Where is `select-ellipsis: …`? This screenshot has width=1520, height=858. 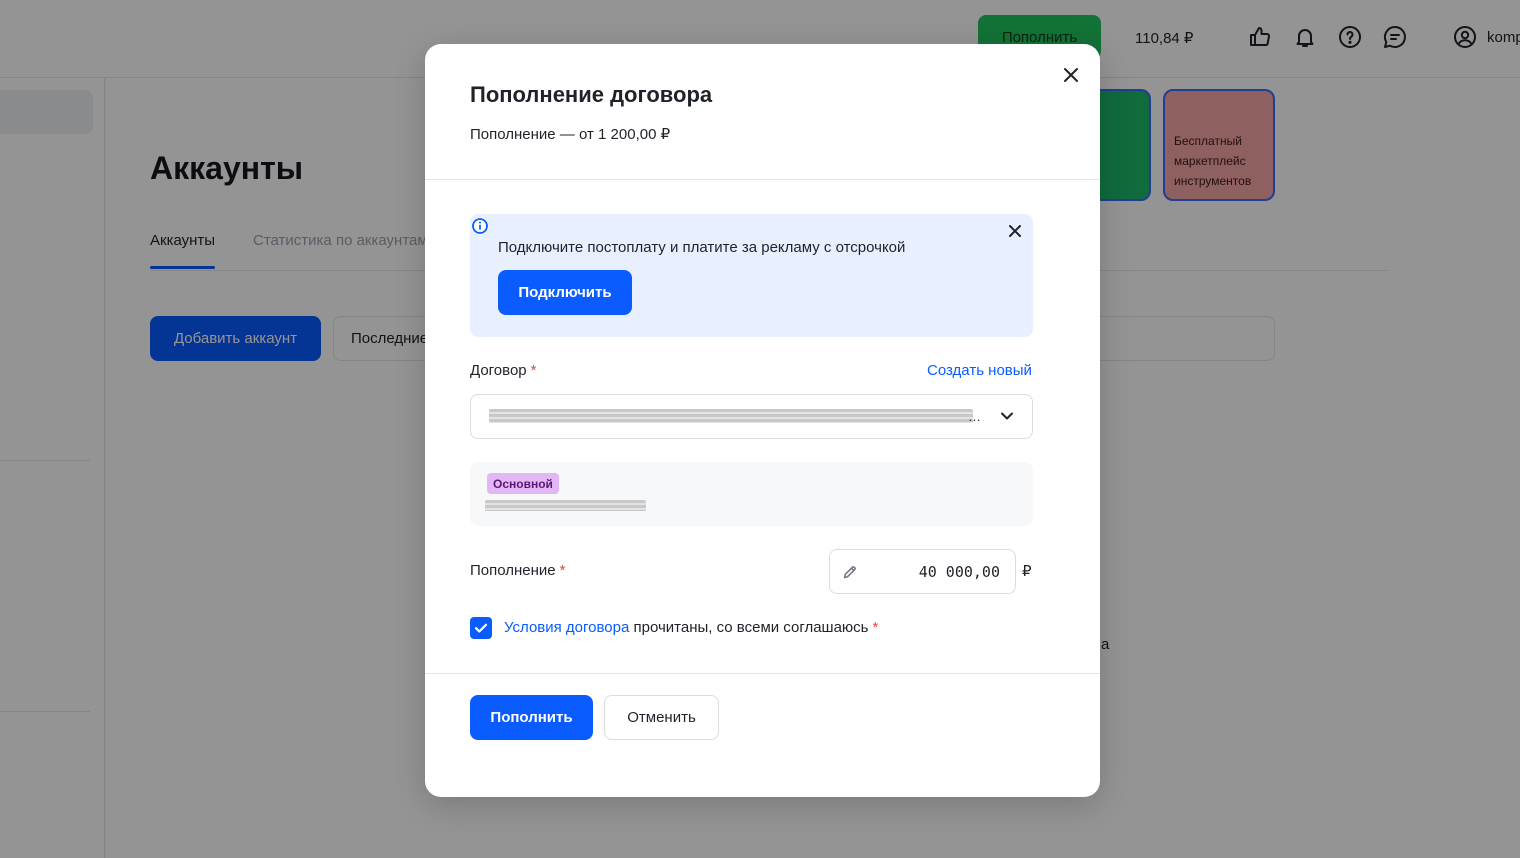
select-ellipsis: … is located at coordinates (974, 416).